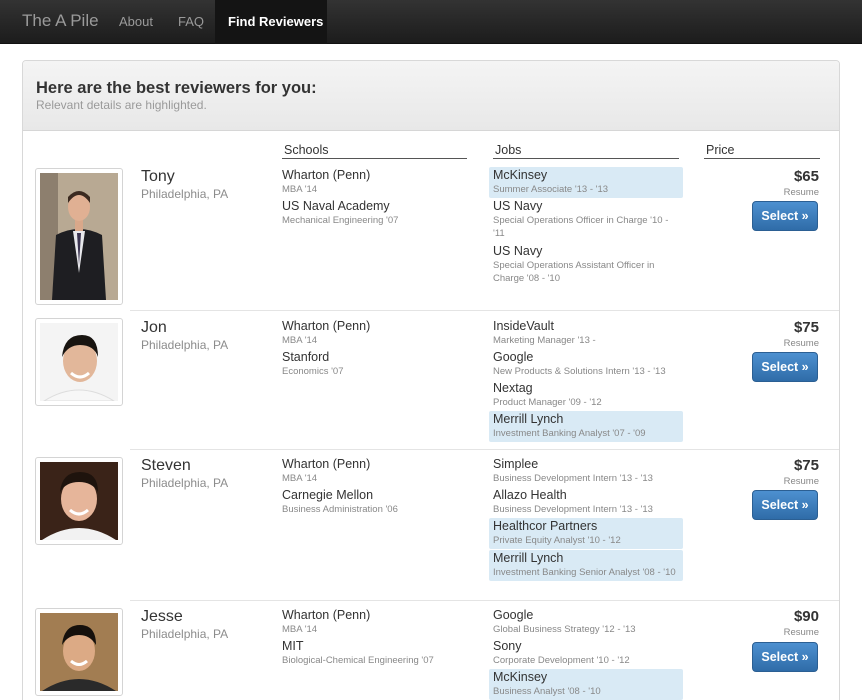 This screenshot has width=862, height=700. What do you see at coordinates (340, 509) in the screenshot?
I see `school-degree: Business Administration '06` at bounding box center [340, 509].